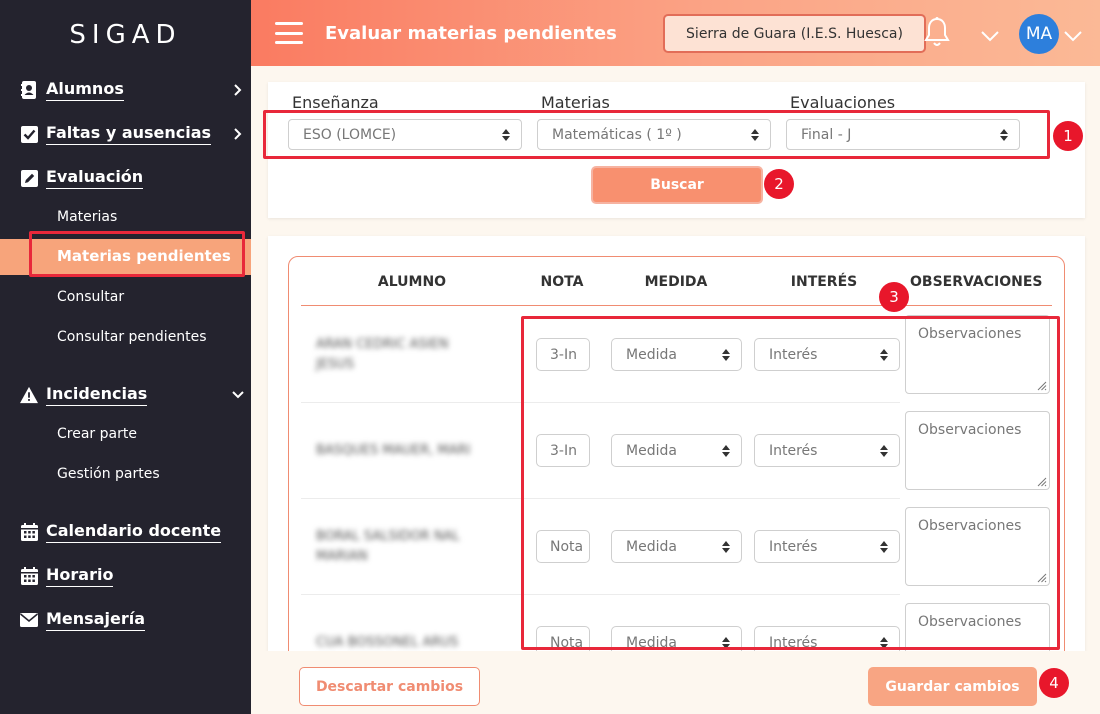 The image size is (1100, 714). What do you see at coordinates (132, 337) in the screenshot?
I see `sidebar-item-consultar-pendientes: Consultar pendientes` at bounding box center [132, 337].